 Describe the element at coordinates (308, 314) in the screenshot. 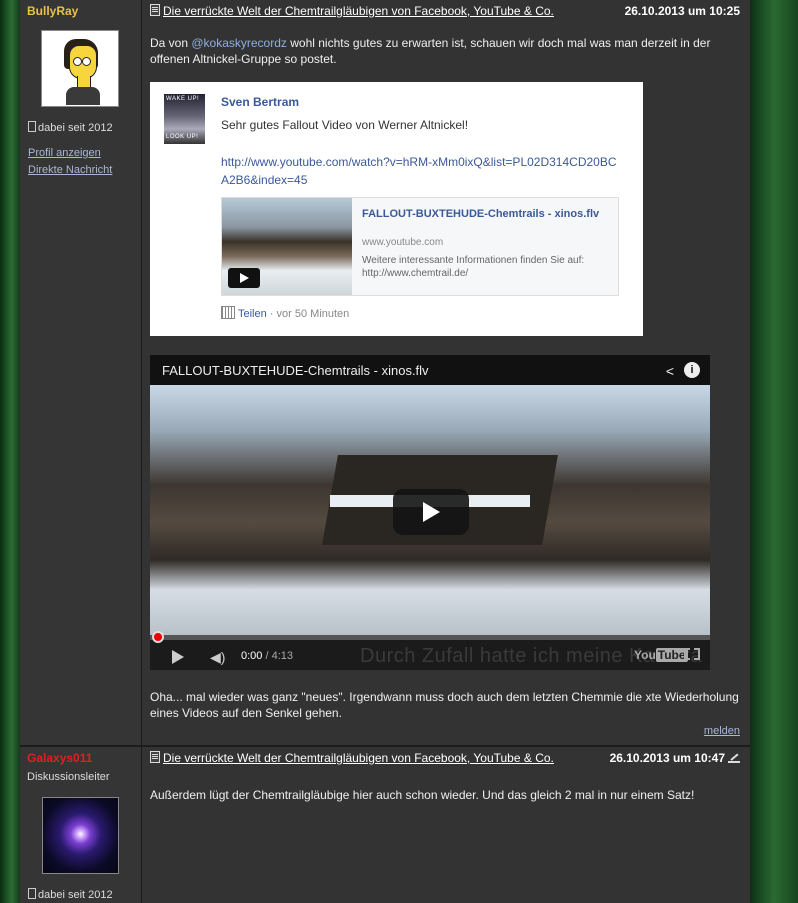

I see `post-age: · vor 50 Minuten` at that location.